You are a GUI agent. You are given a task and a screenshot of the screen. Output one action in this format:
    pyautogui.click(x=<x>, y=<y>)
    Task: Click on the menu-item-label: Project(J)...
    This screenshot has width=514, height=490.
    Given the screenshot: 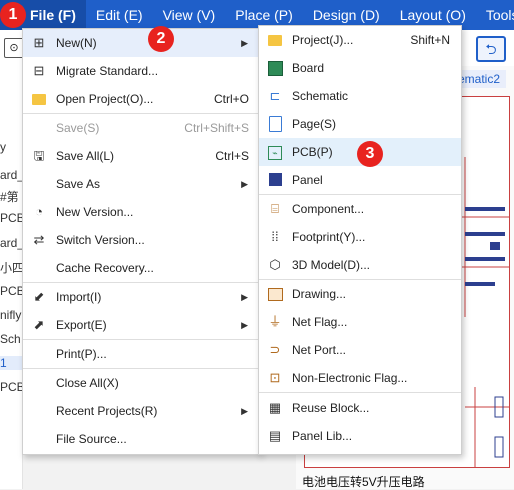 What is the action you would take?
    pyautogui.click(x=323, y=40)
    